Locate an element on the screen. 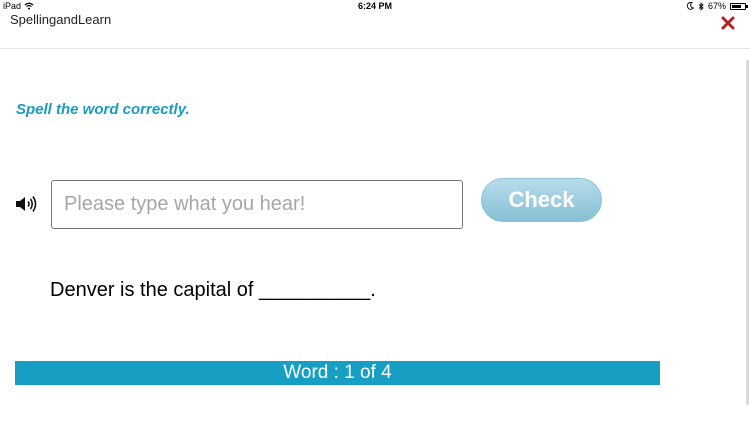 This screenshot has width=750, height=422. instruction-text: Spell the word correctly. is located at coordinates (103, 109).